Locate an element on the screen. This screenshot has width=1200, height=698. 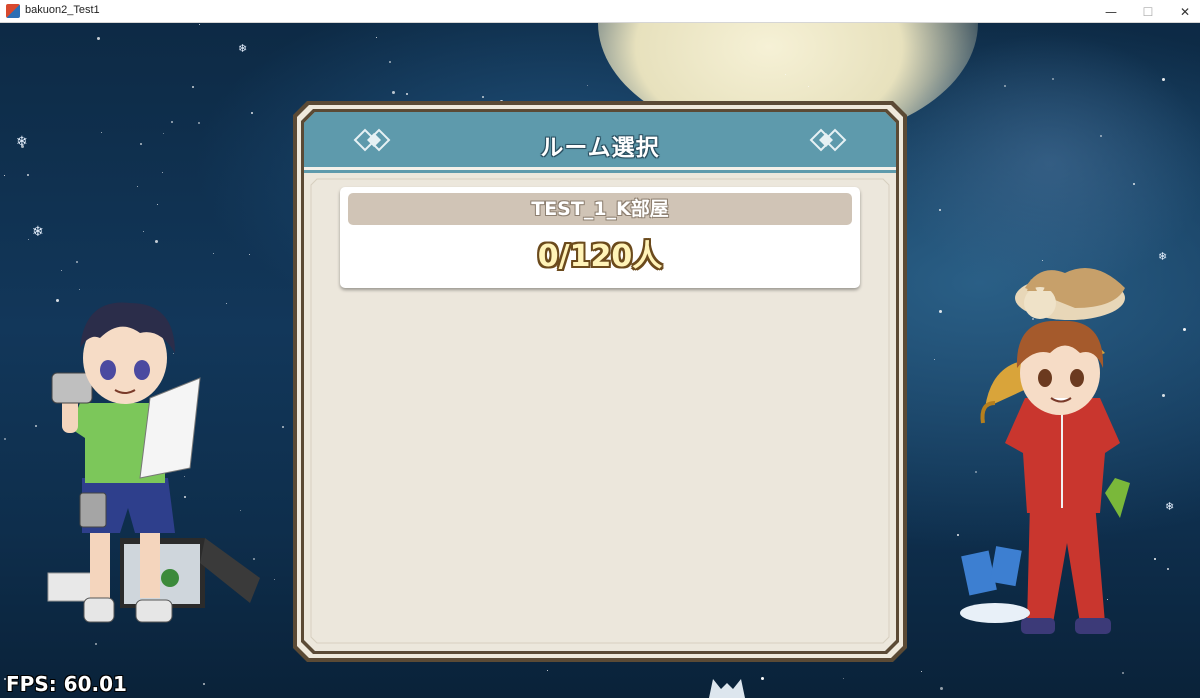
window-title: bakuon2_Test1 is located at coordinates (62, 10).